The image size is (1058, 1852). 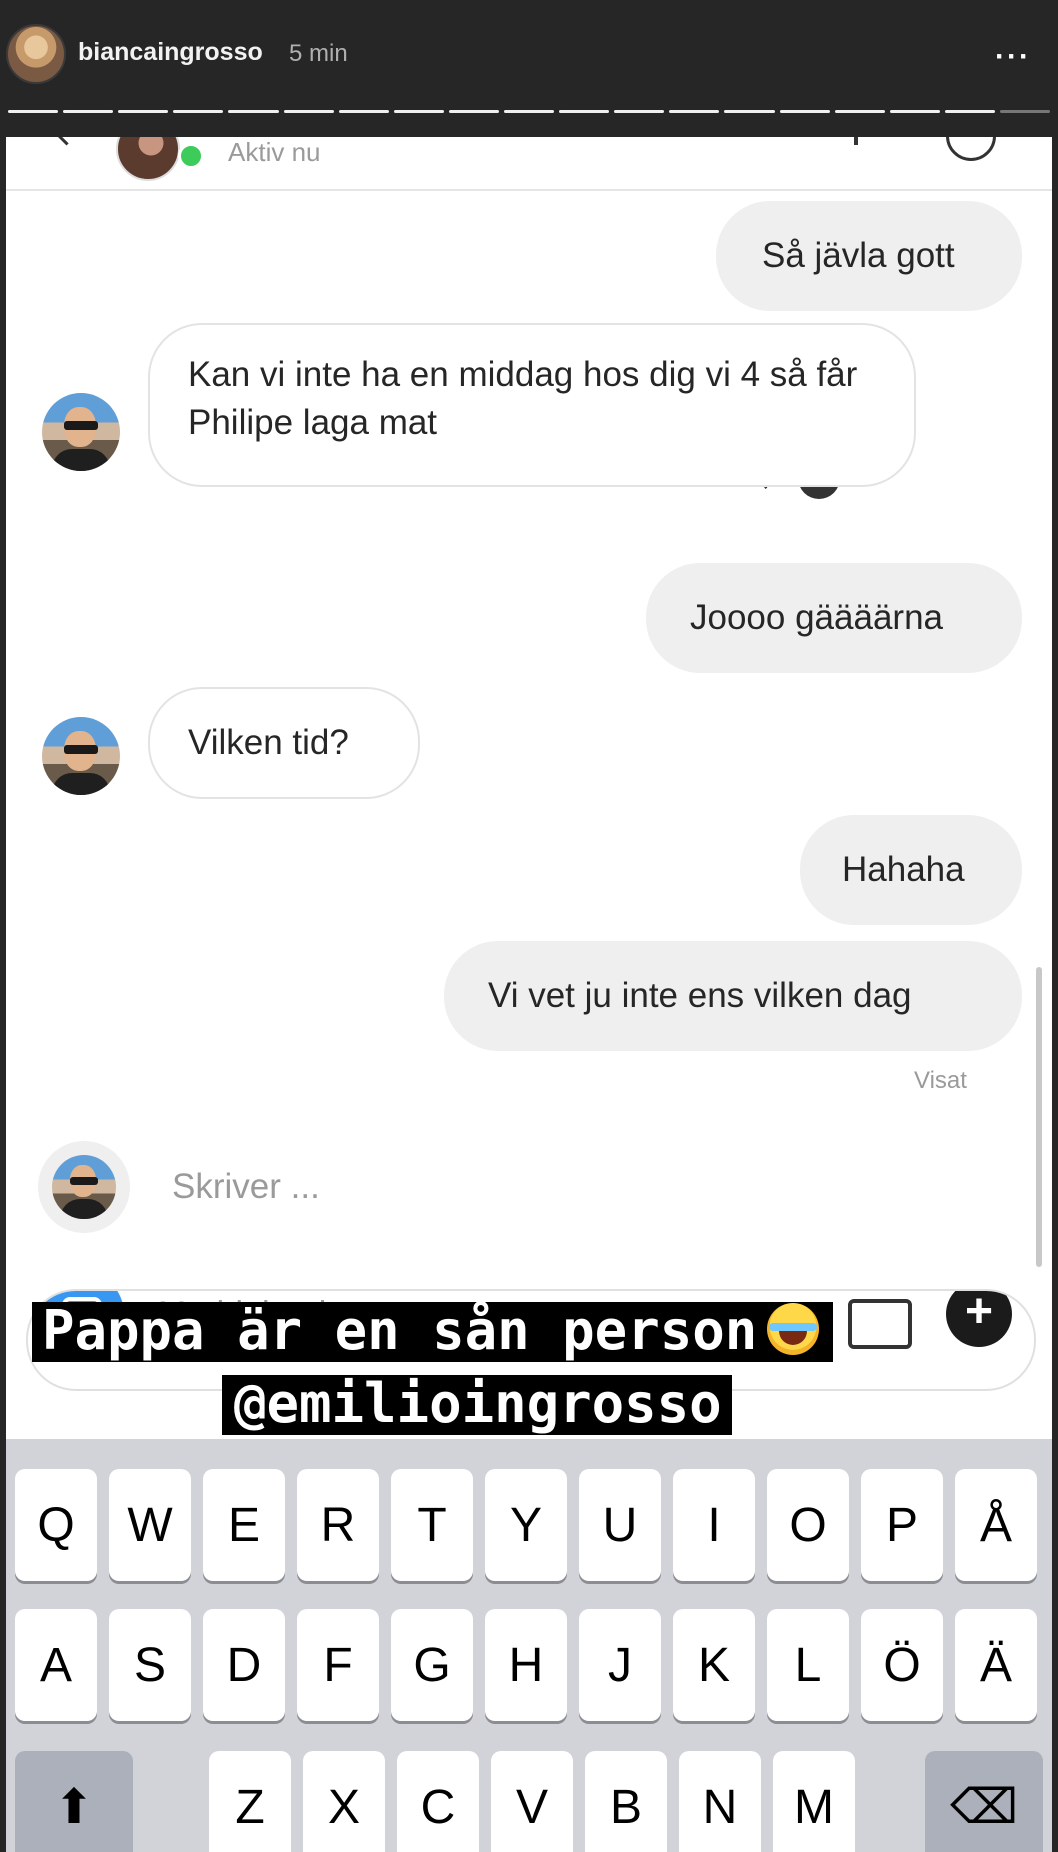 What do you see at coordinates (526, 1665) in the screenshot?
I see `key-h: H` at bounding box center [526, 1665].